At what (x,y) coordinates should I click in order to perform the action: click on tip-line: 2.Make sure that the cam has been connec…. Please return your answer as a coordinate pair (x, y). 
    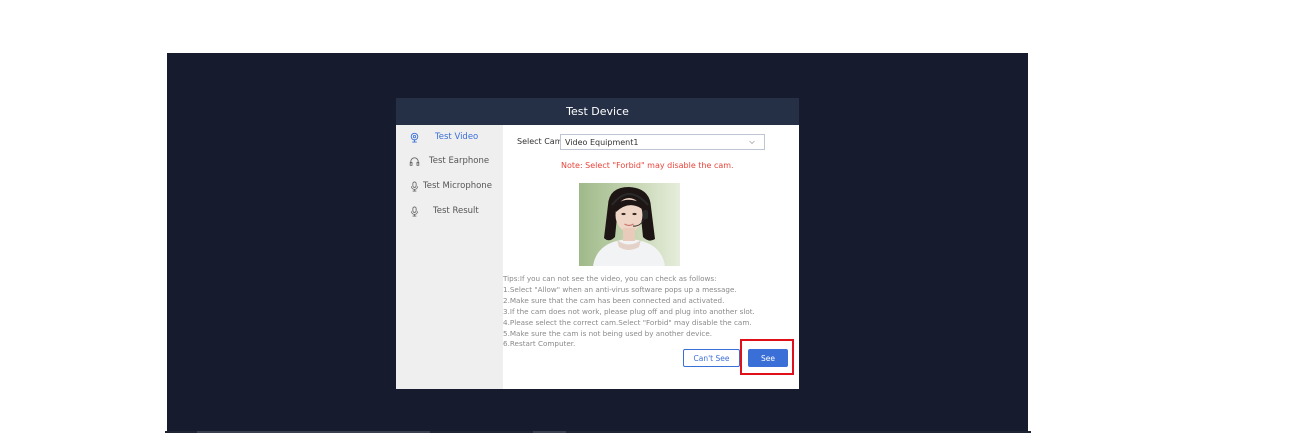
    Looking at the image, I should click on (614, 300).